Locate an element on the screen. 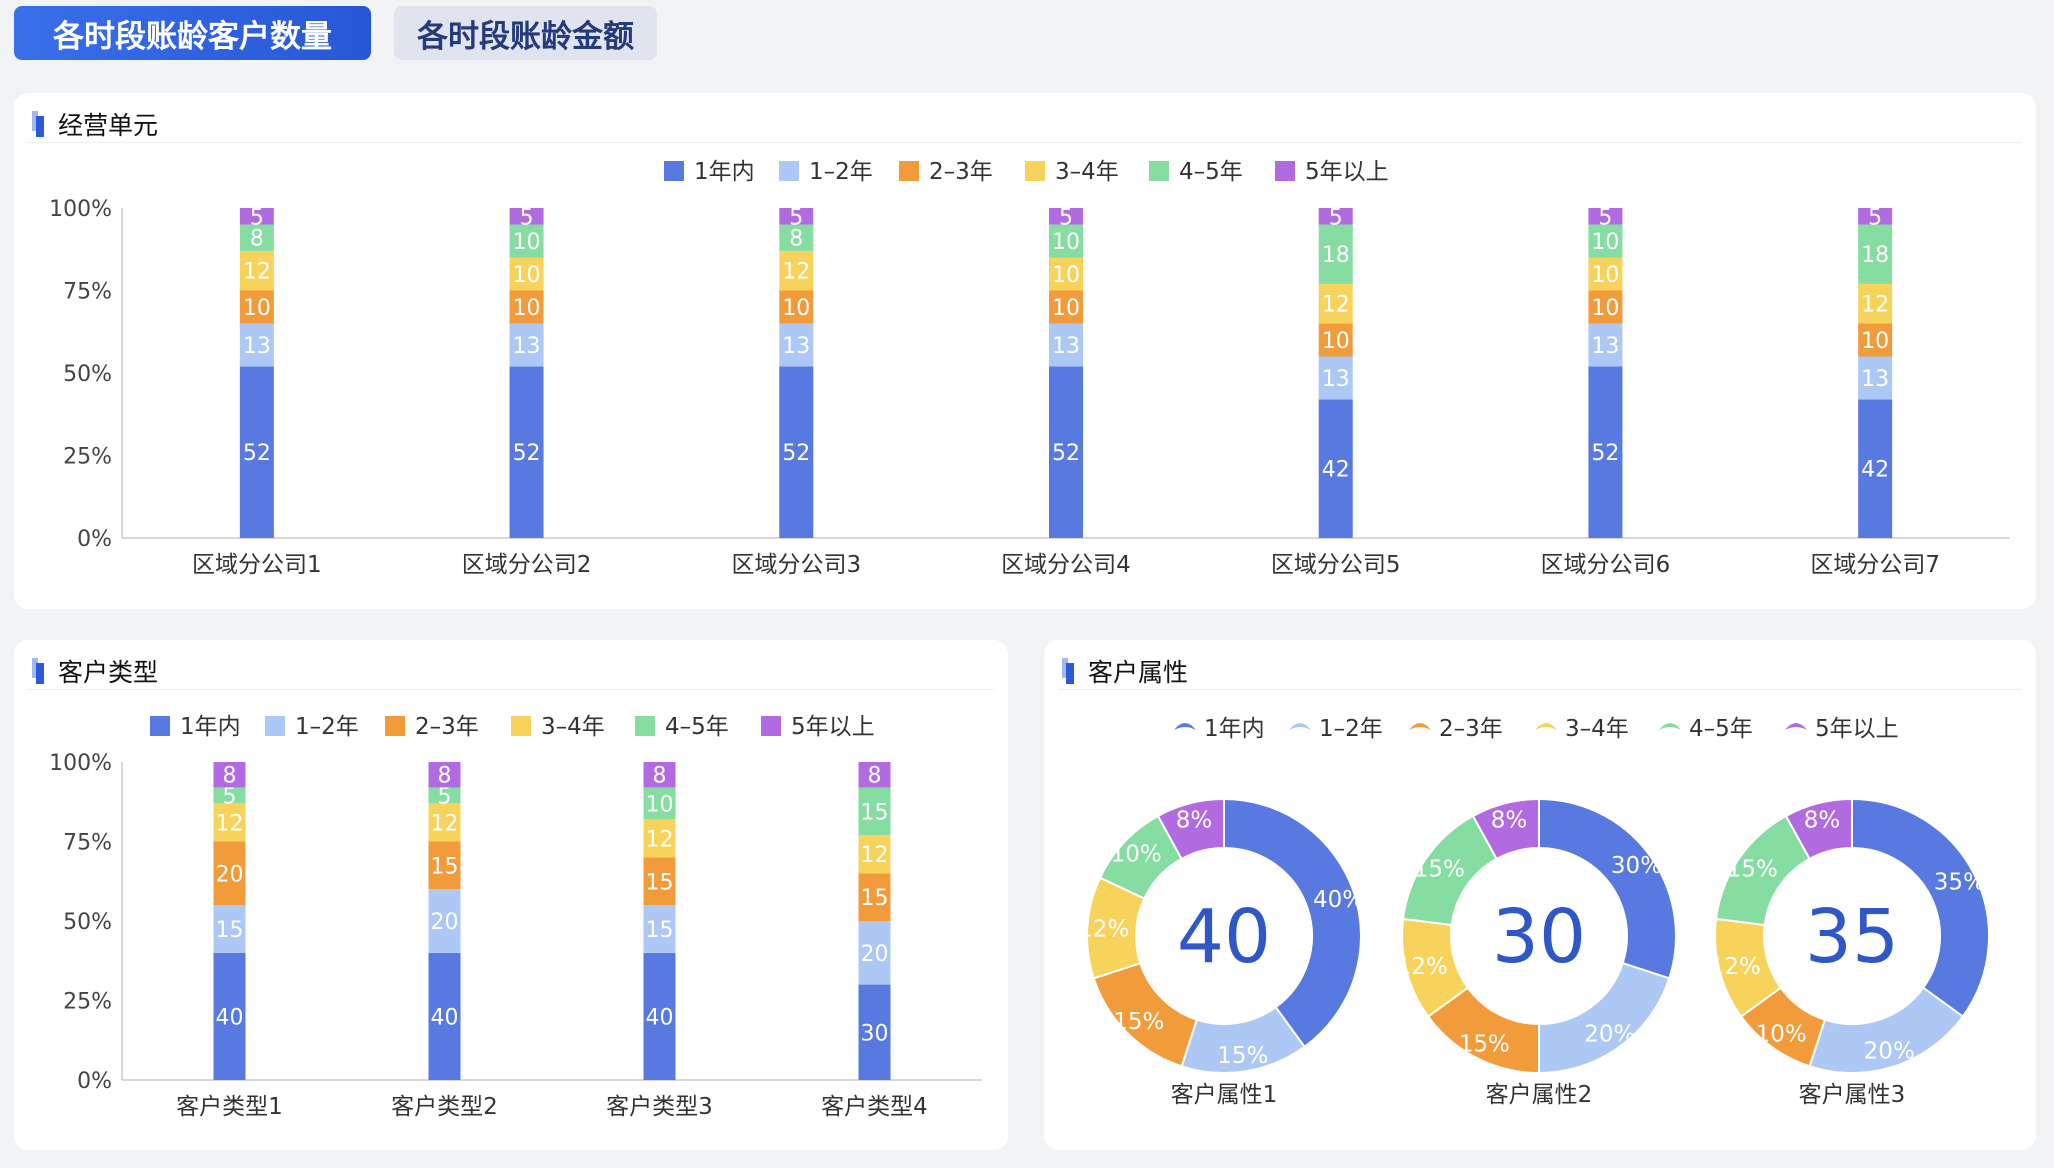  panel-title: 客户属性 is located at coordinates (1138, 672).